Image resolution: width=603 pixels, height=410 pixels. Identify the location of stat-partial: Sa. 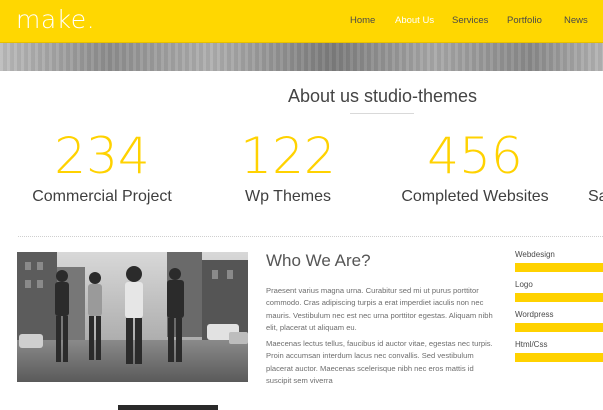
(595, 167).